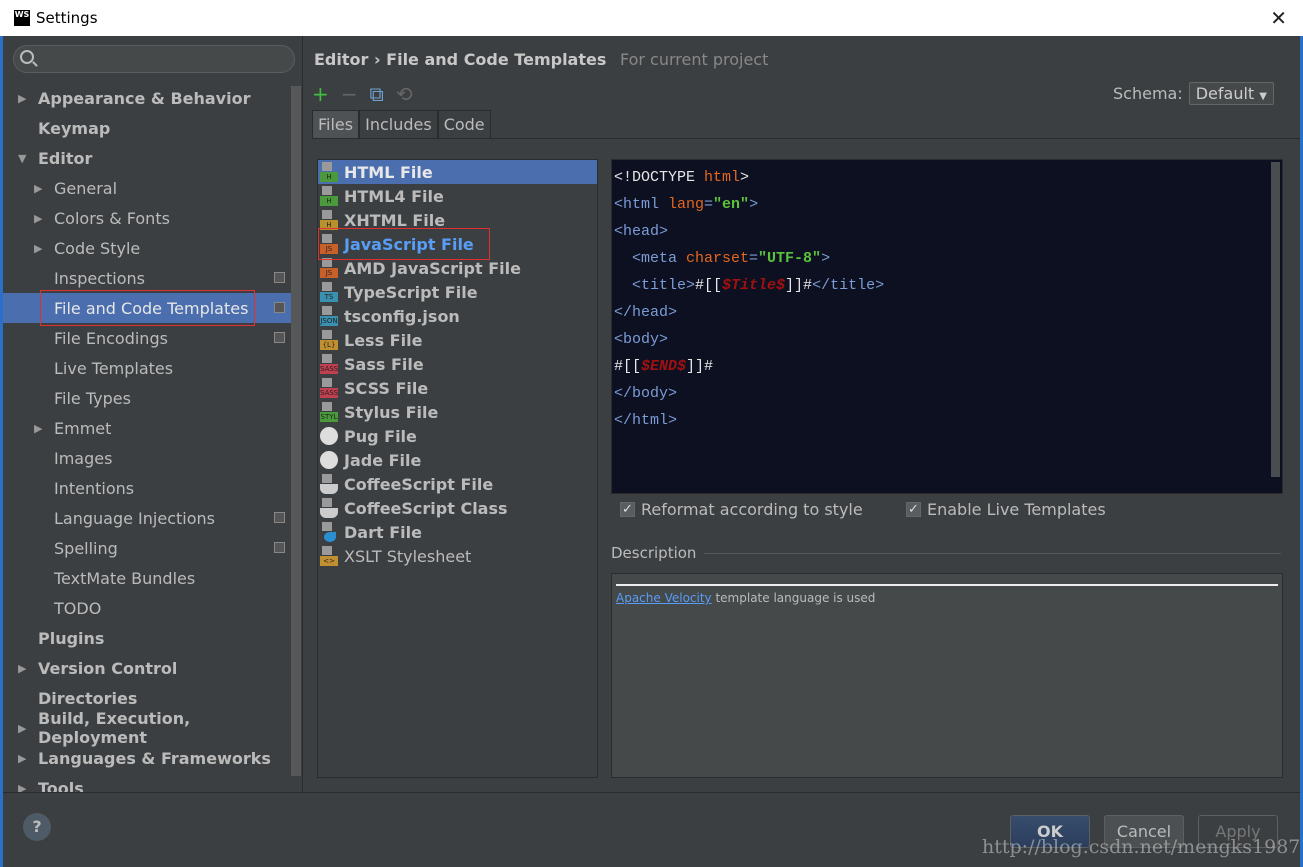 The width and height of the screenshot is (1303, 867). I want to click on sidebar-item: Keymap, so click(147, 128).